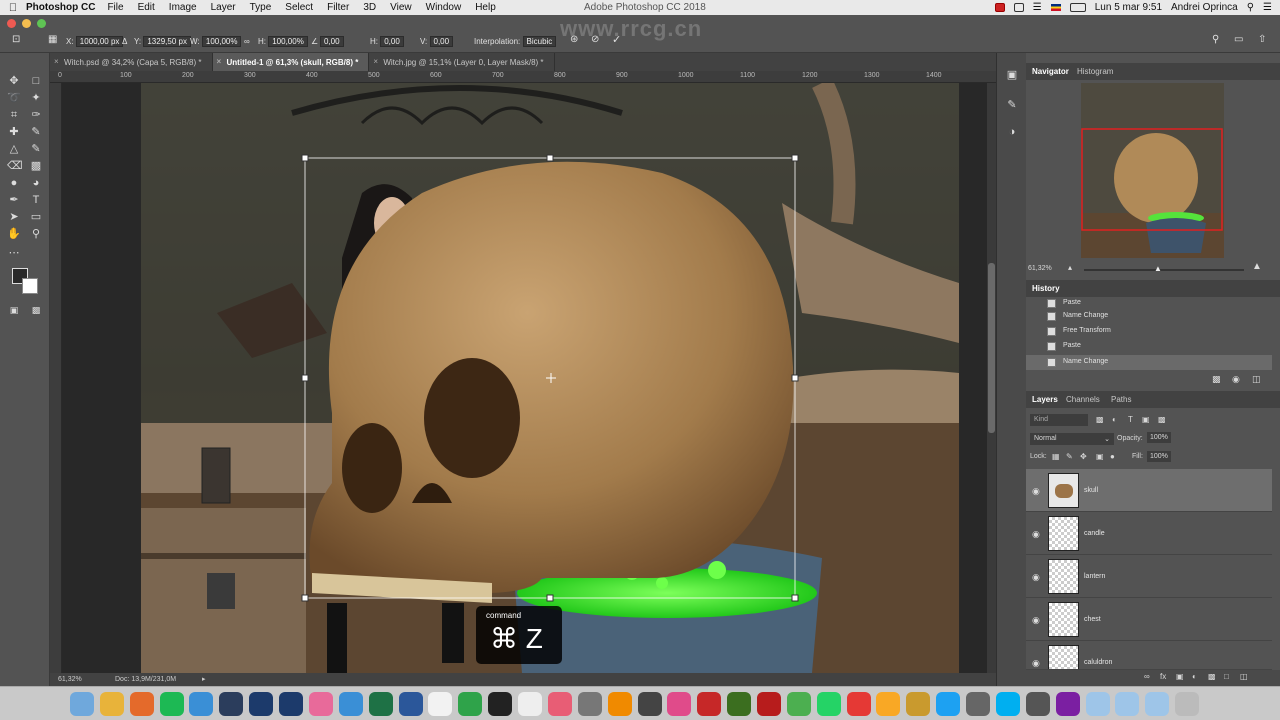 The width and height of the screenshot is (1280, 720). I want to click on new-group-icon: ▩, so click(1212, 676).